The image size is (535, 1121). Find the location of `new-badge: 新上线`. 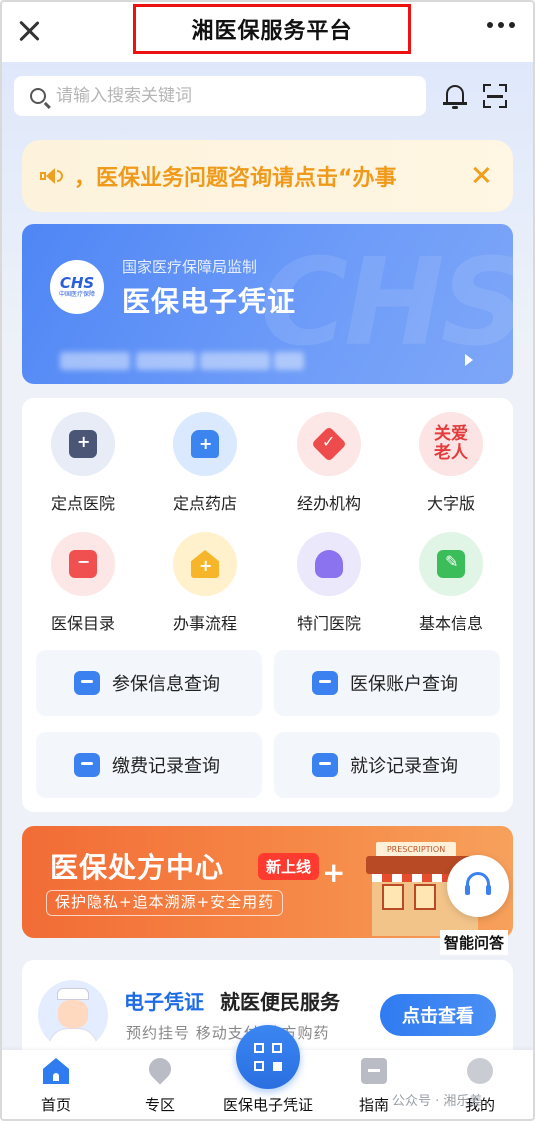

new-badge: 新上线 is located at coordinates (289, 866).